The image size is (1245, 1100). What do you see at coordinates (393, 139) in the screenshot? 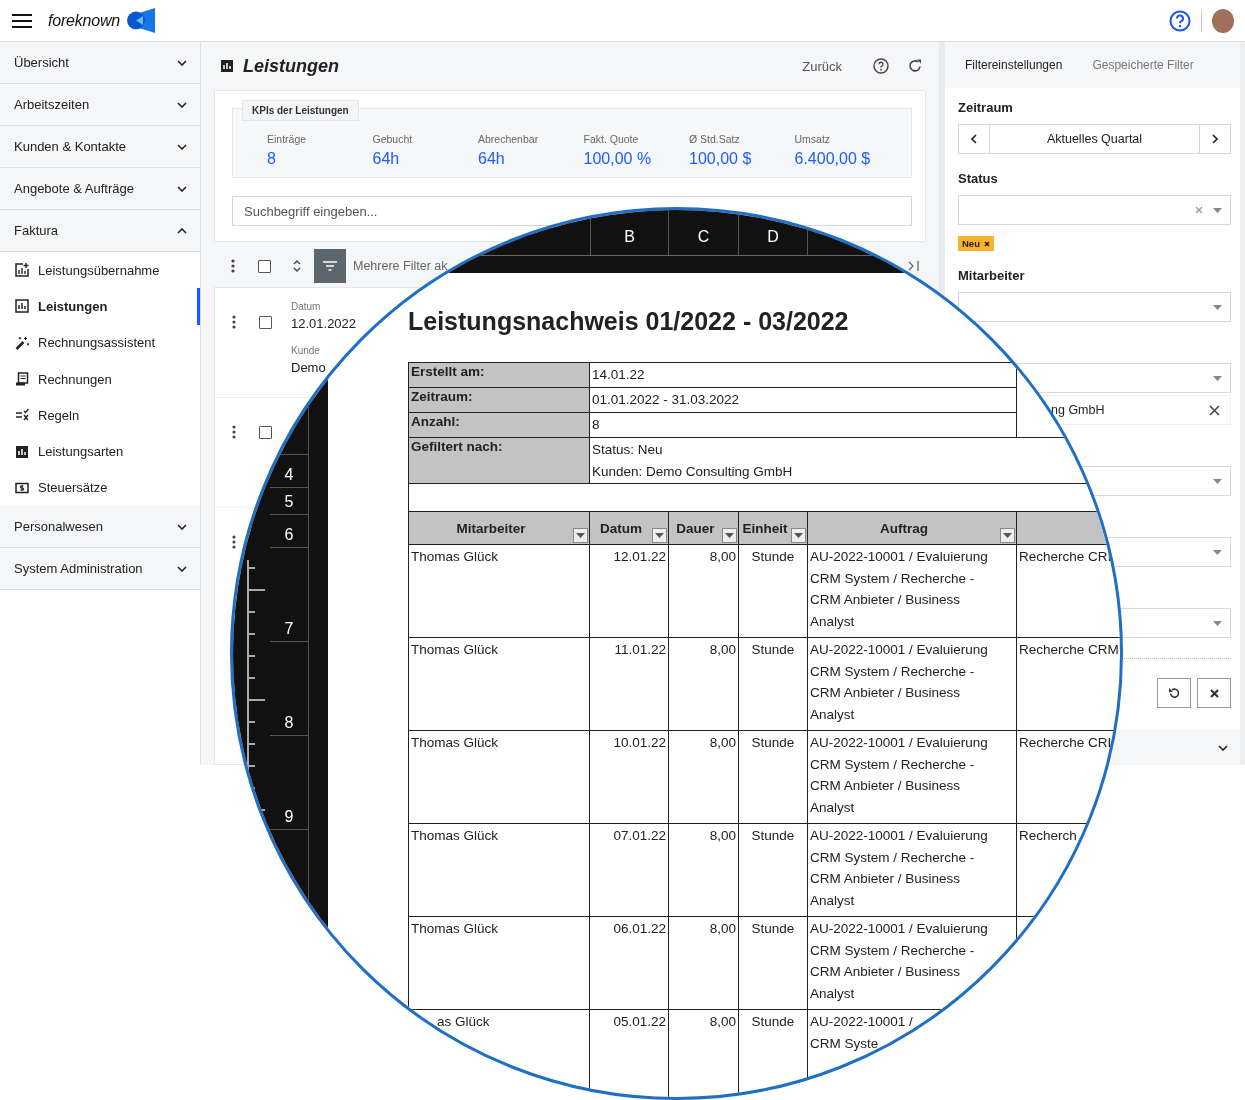
I see `kpi-label: Gebucht` at bounding box center [393, 139].